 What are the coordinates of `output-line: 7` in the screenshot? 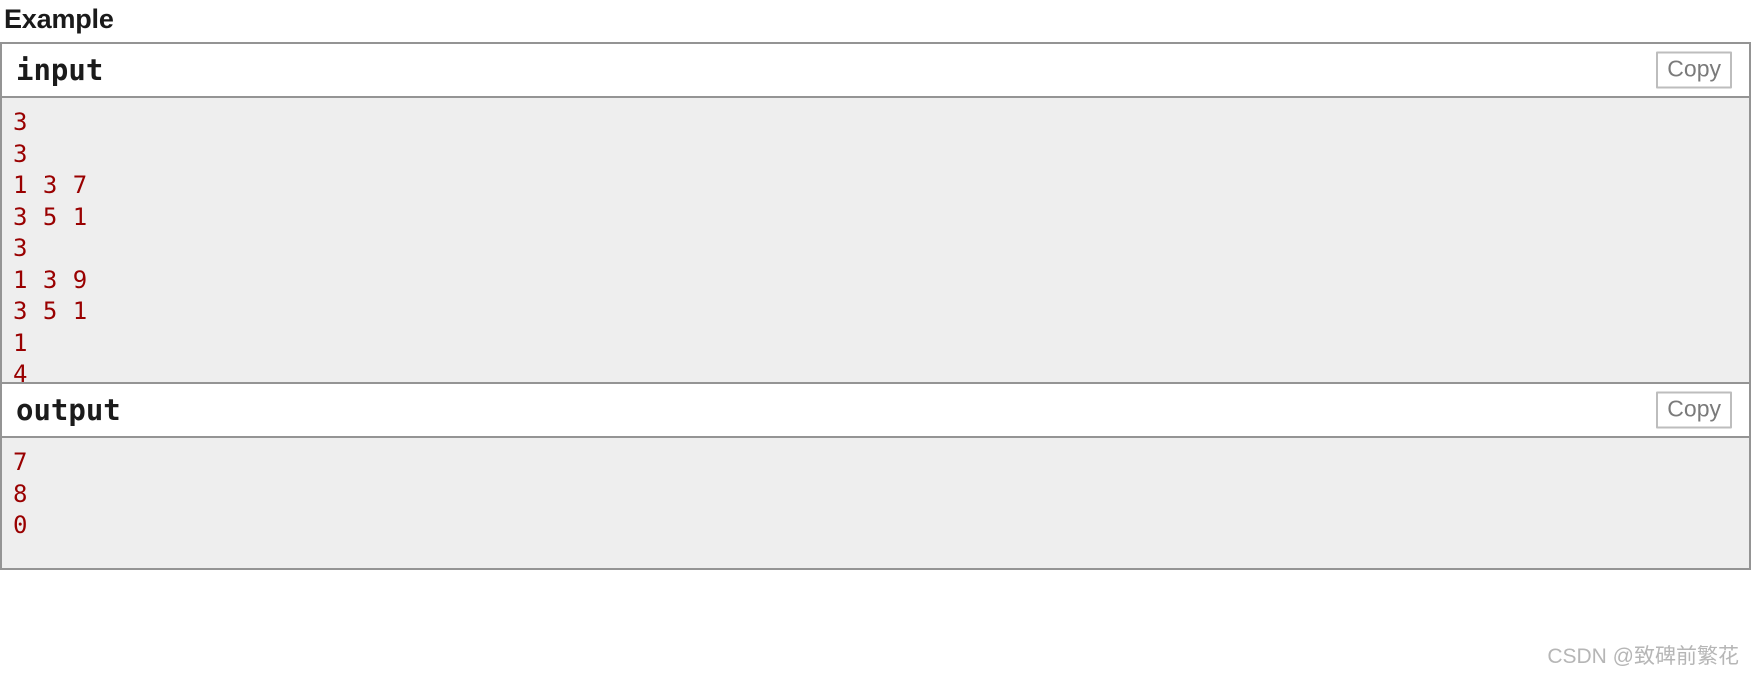 It's located at (20, 462).